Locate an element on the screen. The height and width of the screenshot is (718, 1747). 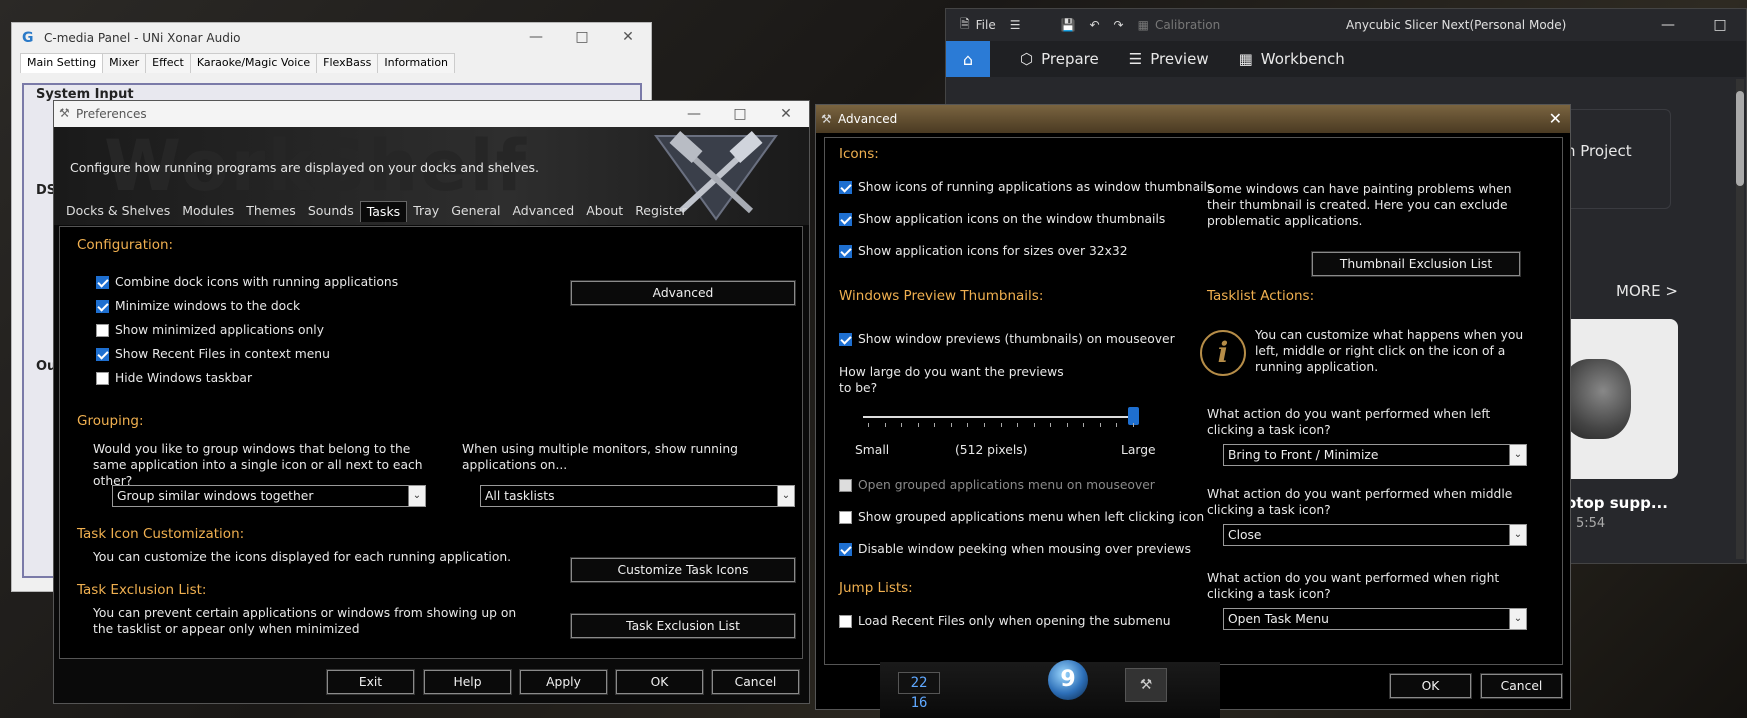
advanced-button: Advanced is located at coordinates (683, 293).